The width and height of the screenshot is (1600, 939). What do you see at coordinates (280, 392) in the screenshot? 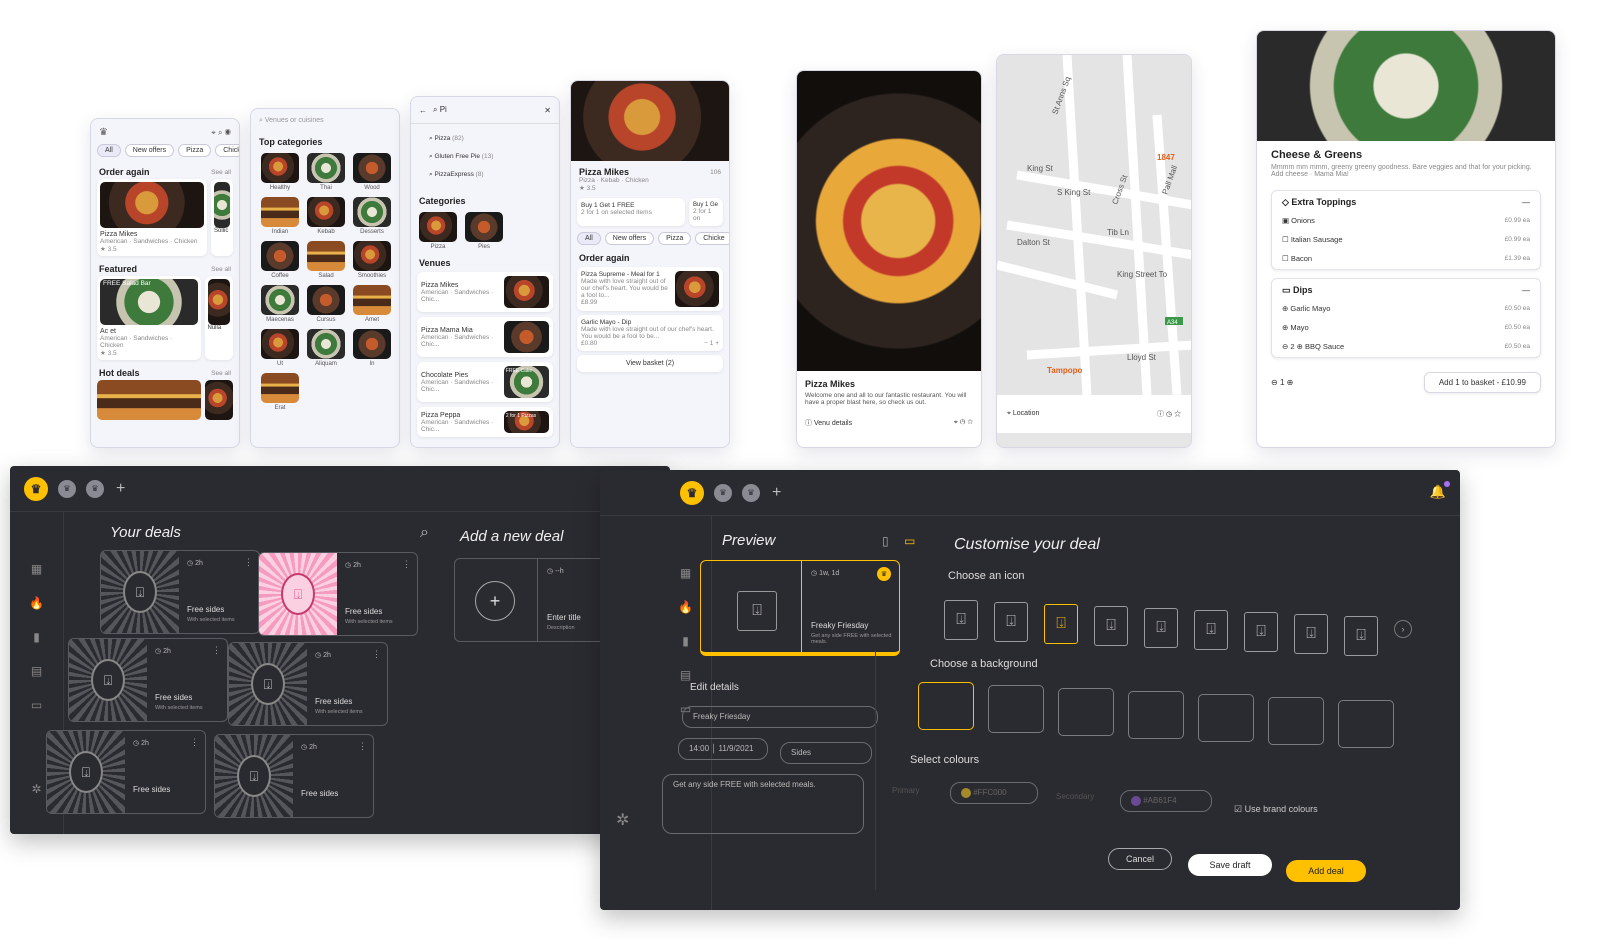
I see `category-tile: Erat` at bounding box center [280, 392].